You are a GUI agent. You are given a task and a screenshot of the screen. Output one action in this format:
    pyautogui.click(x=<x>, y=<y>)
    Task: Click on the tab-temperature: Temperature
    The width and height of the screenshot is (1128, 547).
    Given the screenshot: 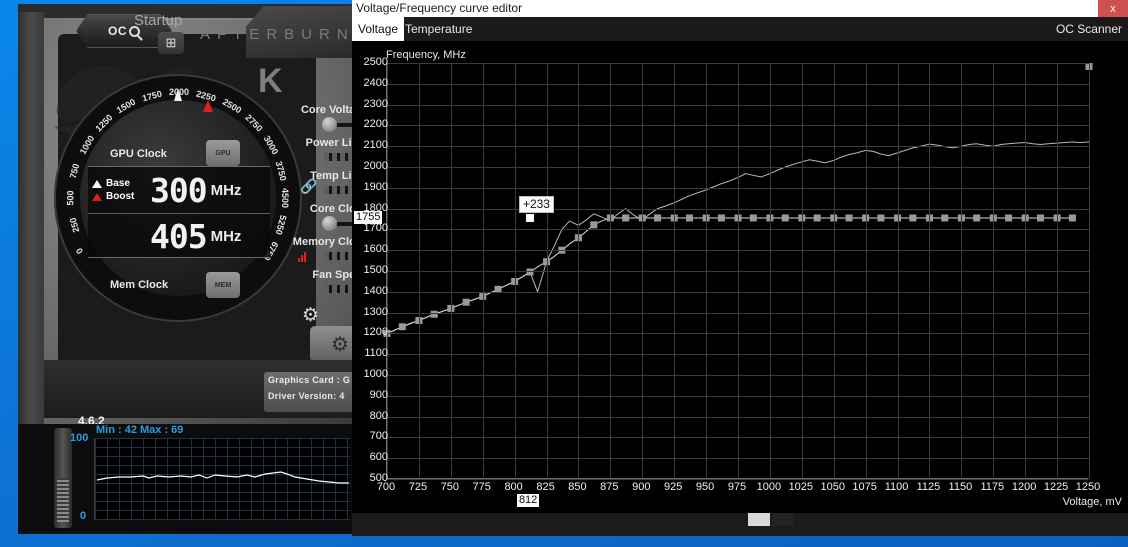 What is the action you would take?
    pyautogui.click(x=438, y=29)
    